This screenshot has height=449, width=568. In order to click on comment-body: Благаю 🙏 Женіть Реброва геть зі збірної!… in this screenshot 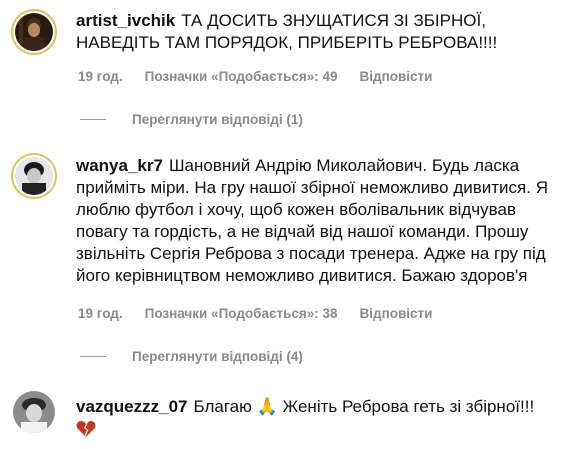, I will do `click(364, 406)`.